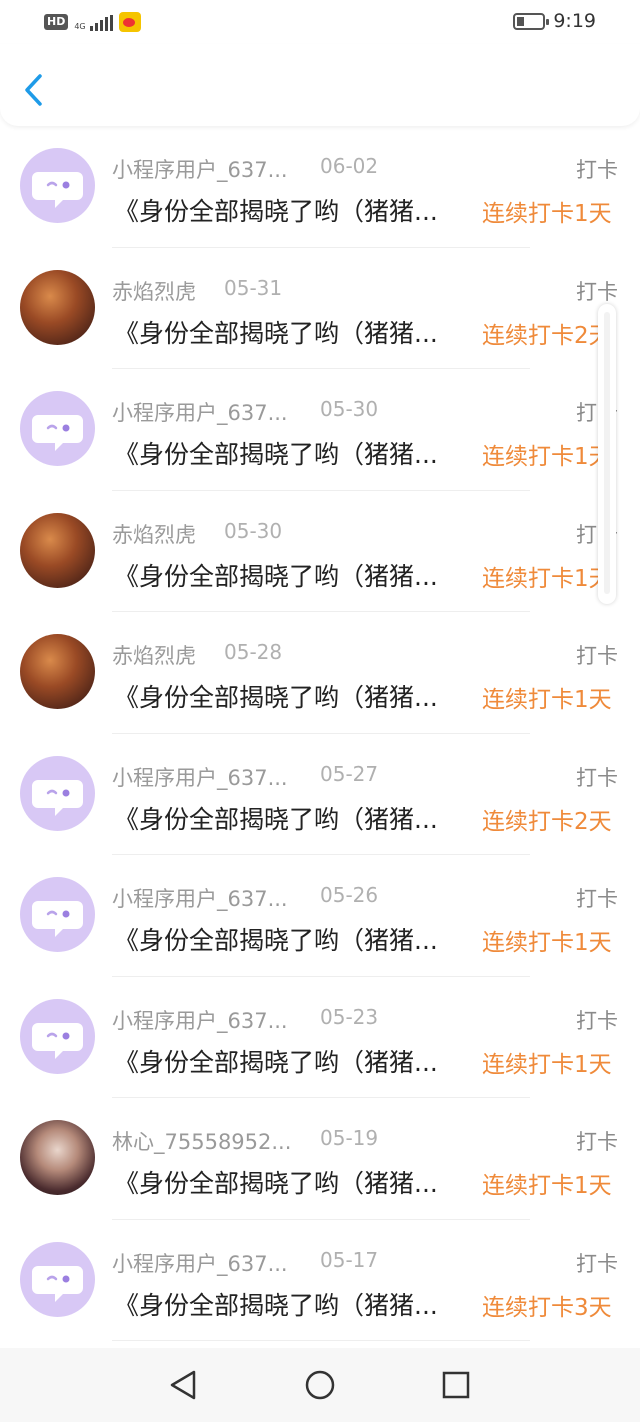 The image size is (640, 1422). Describe the element at coordinates (547, 1307) in the screenshot. I see `streak-label: 连续打卡3天` at that location.